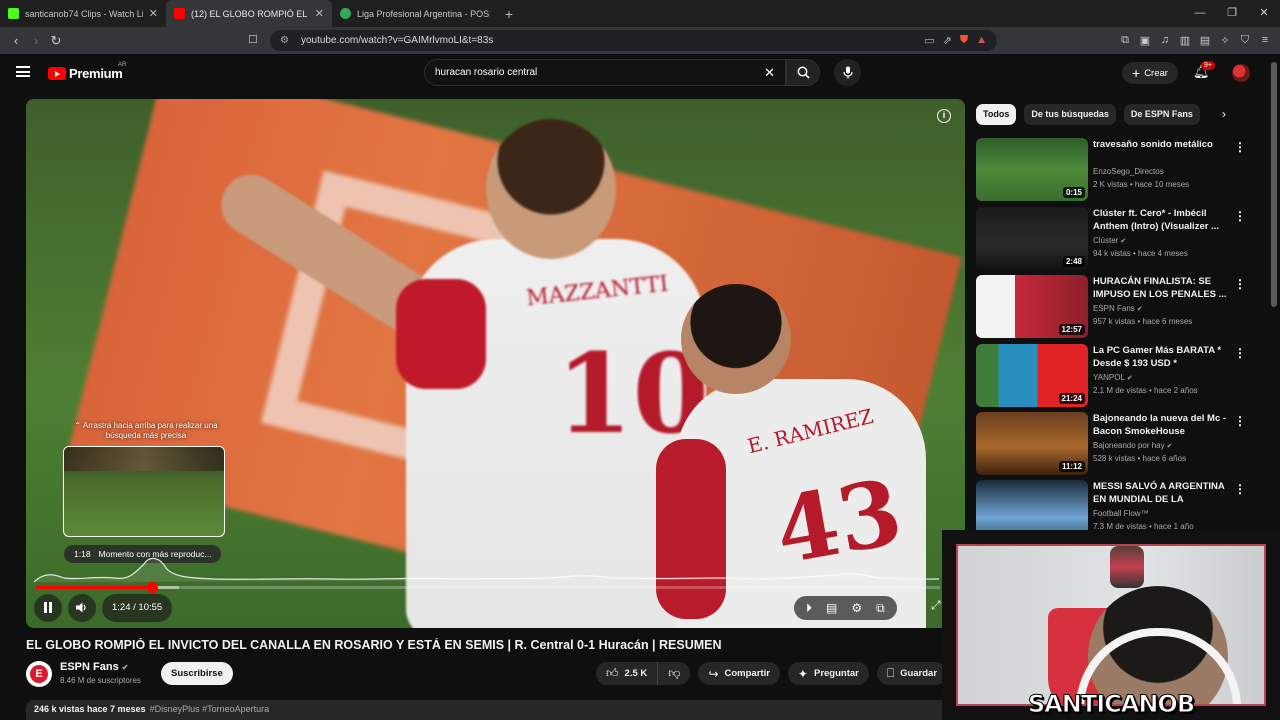 This screenshot has height=720, width=1280. I want to click on video-thumbnail: 12:57, so click(1032, 306).